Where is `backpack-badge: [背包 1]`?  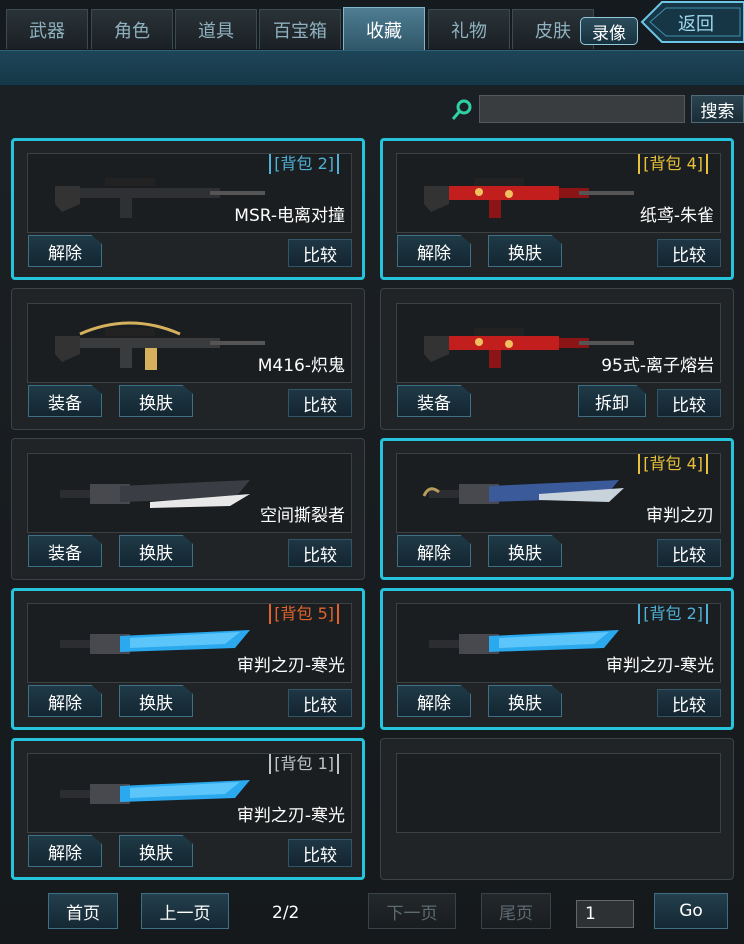
backpack-badge: [背包 1] is located at coordinates (304, 764).